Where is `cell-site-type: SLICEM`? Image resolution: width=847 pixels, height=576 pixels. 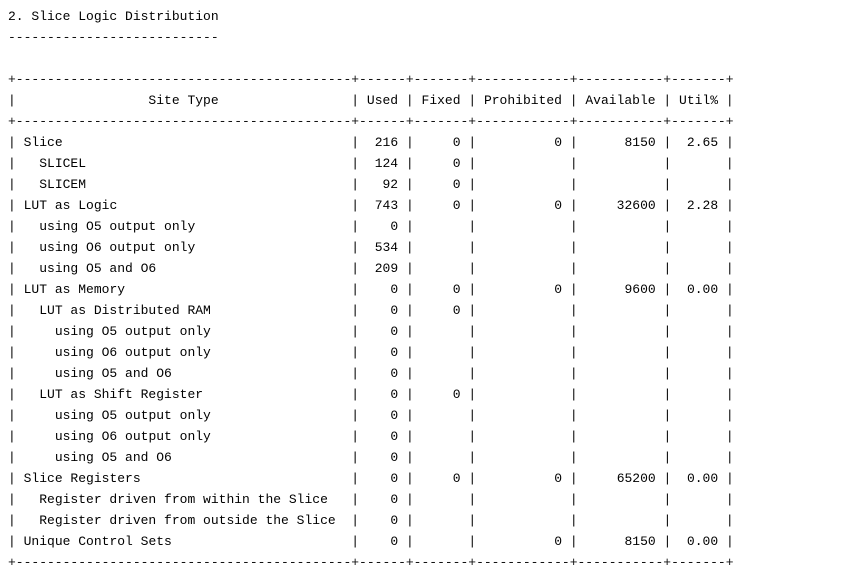
cell-site-type: SLICEM is located at coordinates (183, 184).